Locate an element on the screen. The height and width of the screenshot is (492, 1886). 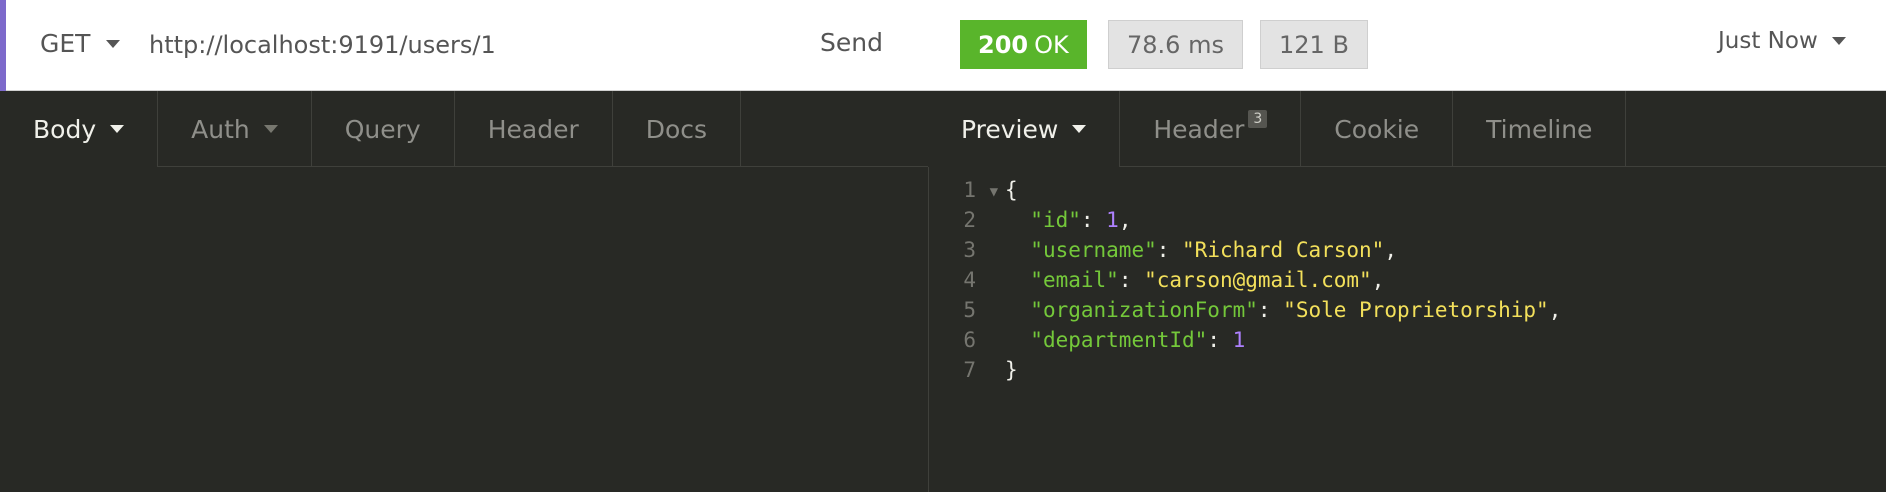
accent-stripe is located at coordinates (3, 45).